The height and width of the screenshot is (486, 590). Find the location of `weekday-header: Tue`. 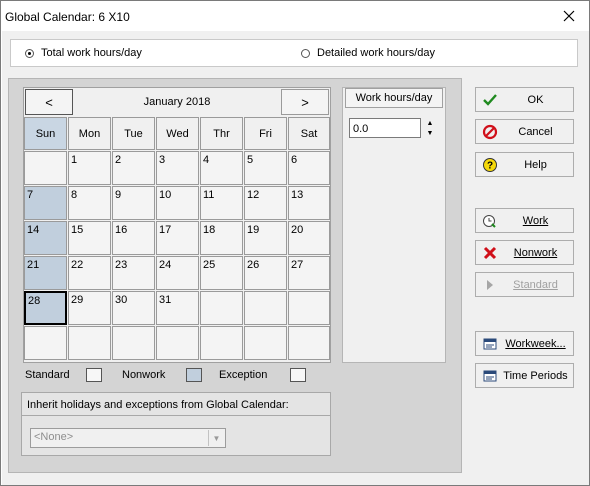

weekday-header: Tue is located at coordinates (133, 133).